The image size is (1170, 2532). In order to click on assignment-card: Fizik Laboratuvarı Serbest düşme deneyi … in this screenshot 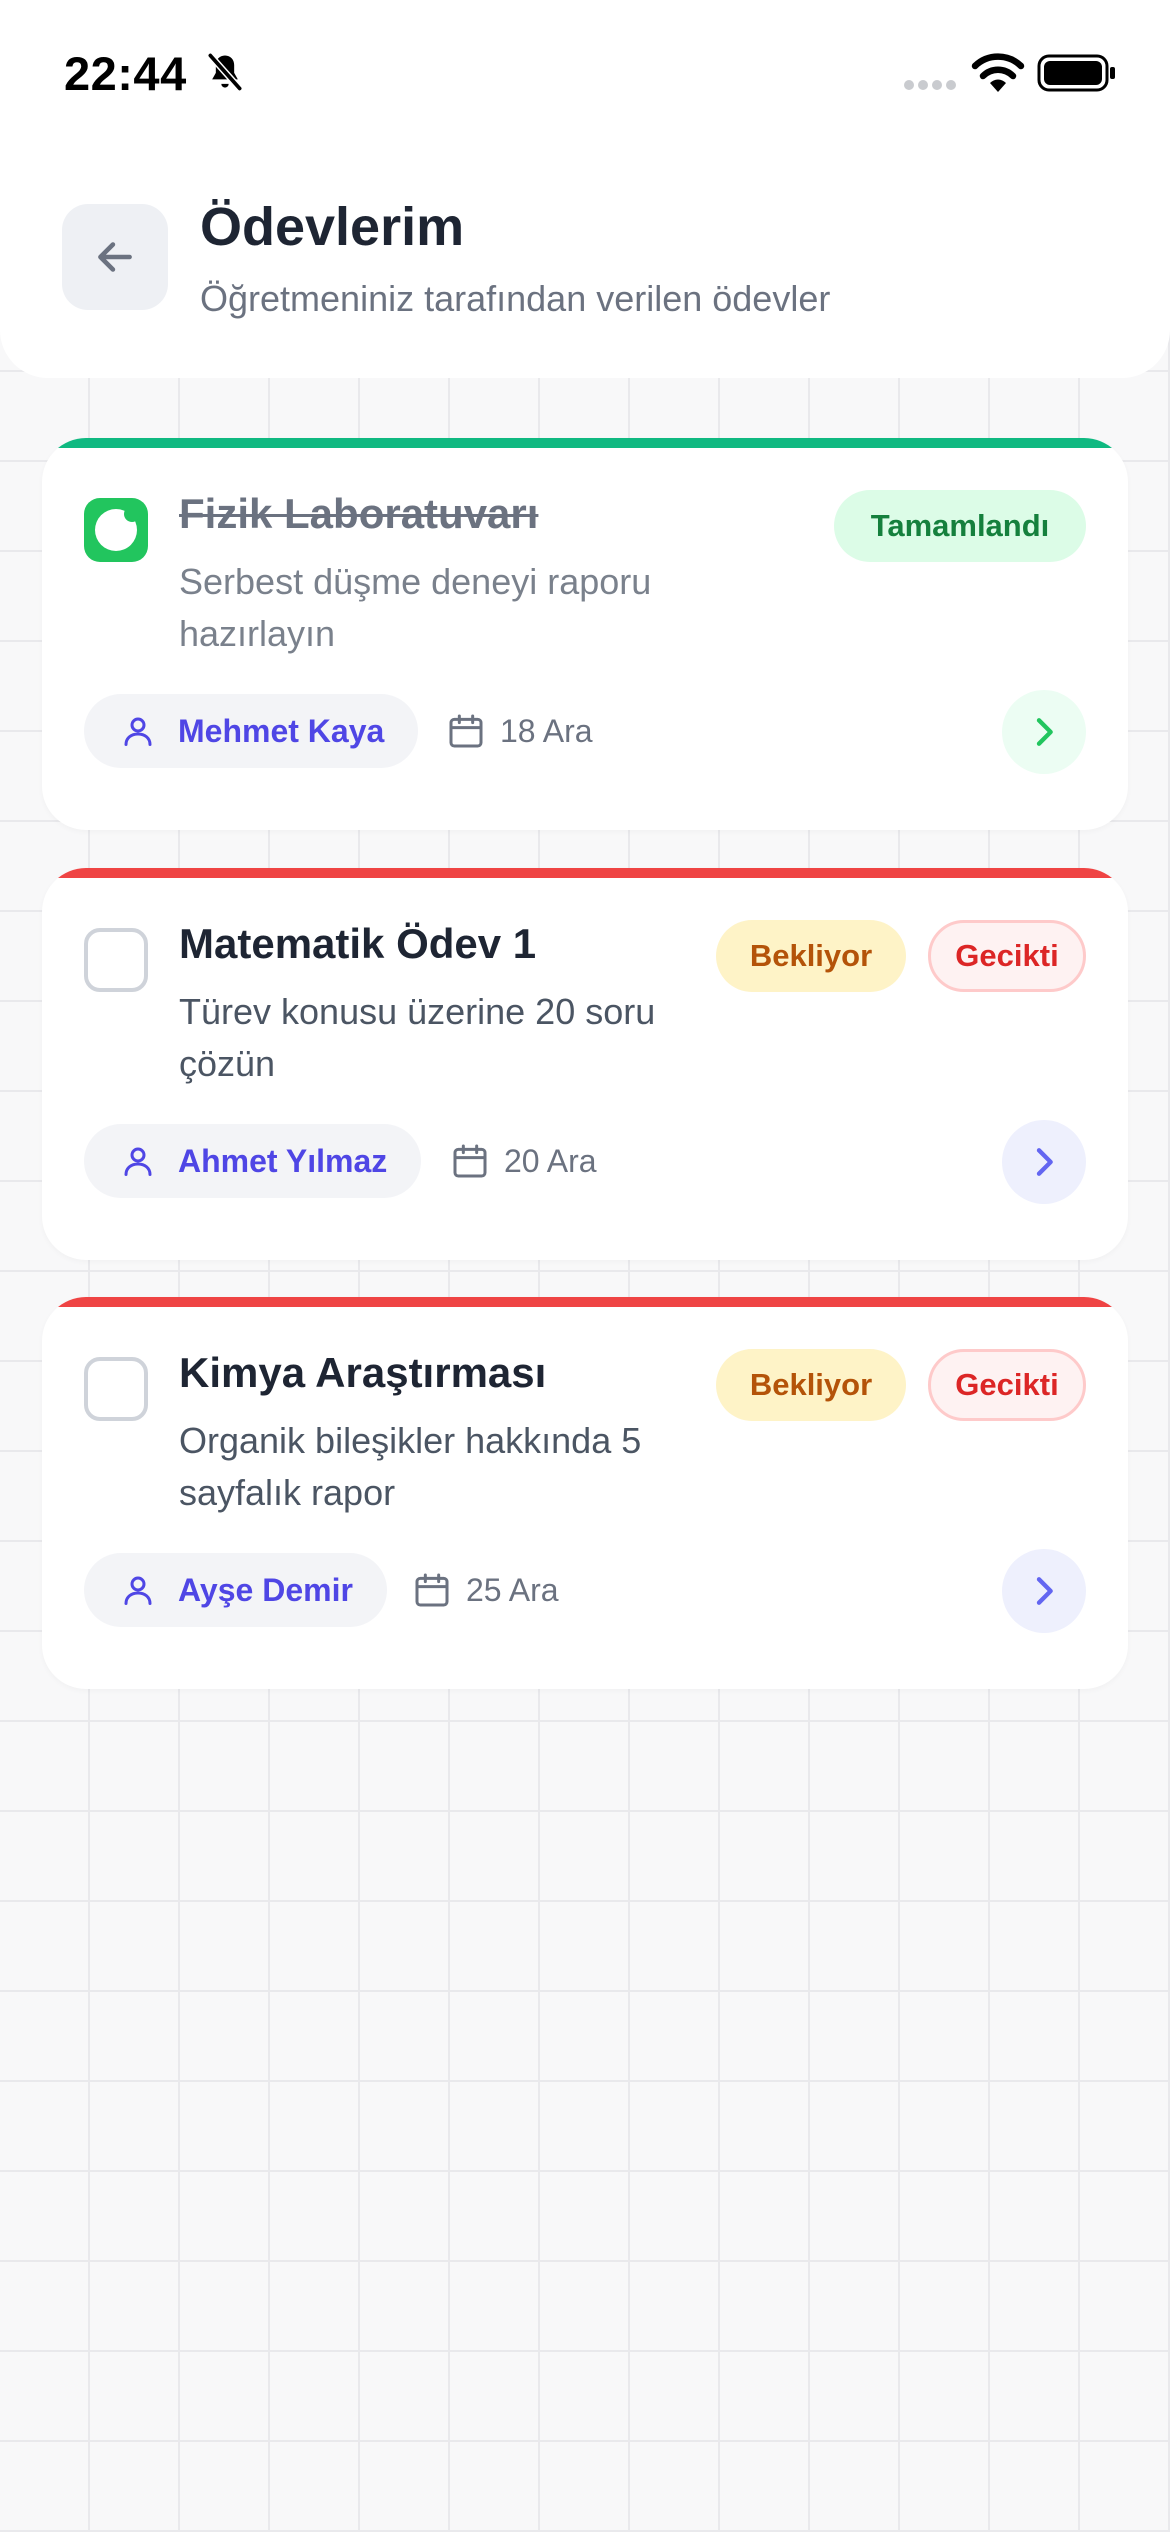, I will do `click(585, 634)`.